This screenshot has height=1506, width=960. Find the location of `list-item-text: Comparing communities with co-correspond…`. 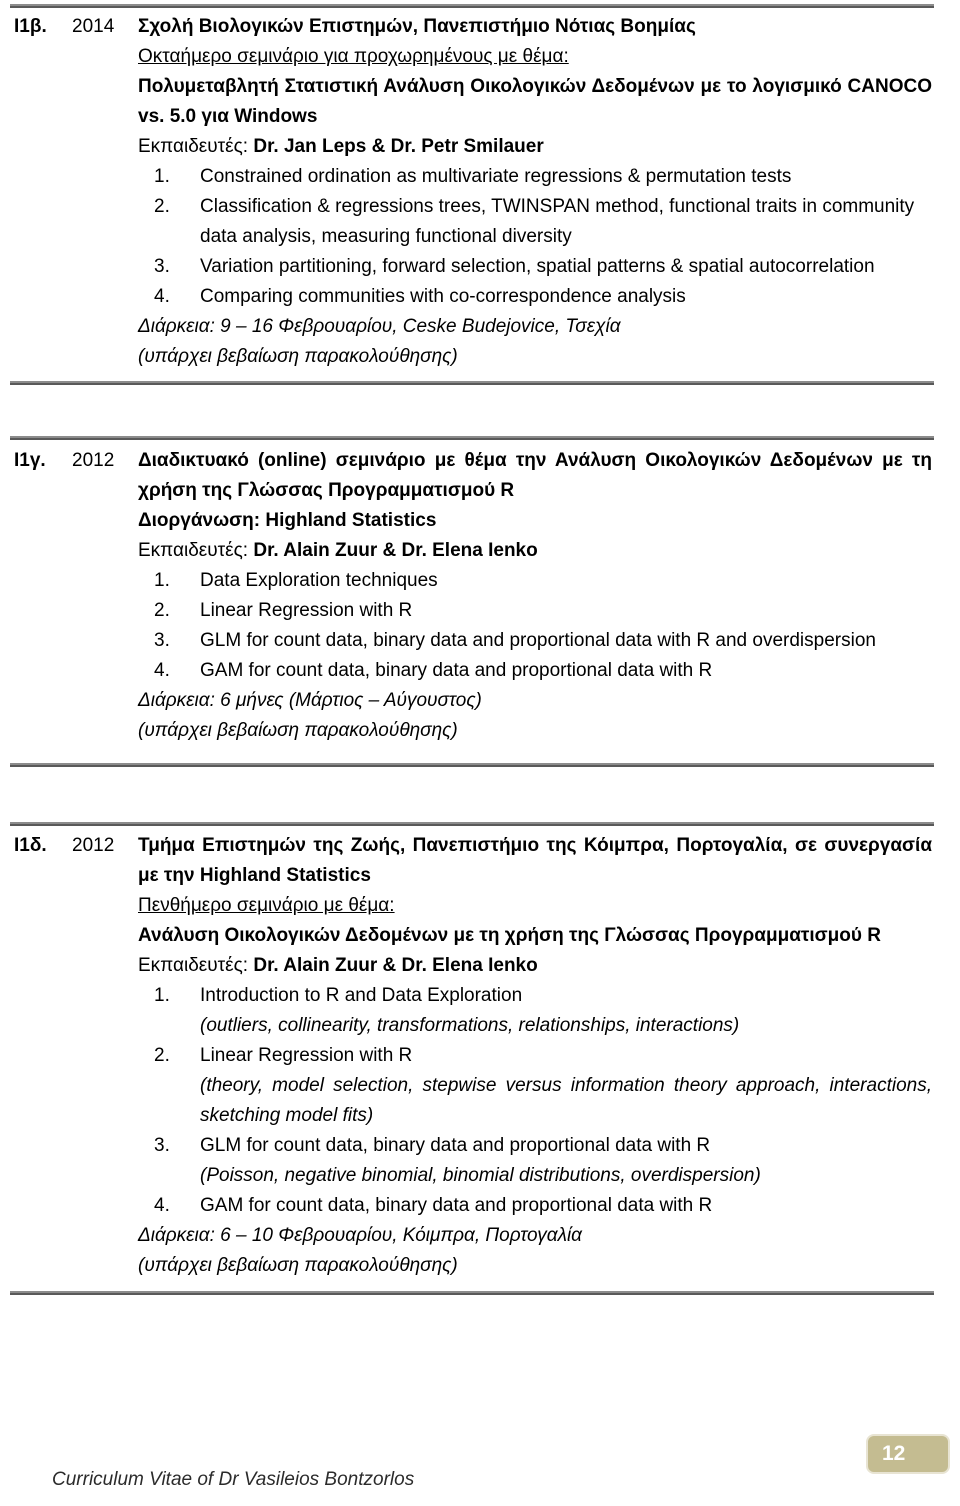

list-item-text: Comparing communities with co-correspond… is located at coordinates (443, 296).